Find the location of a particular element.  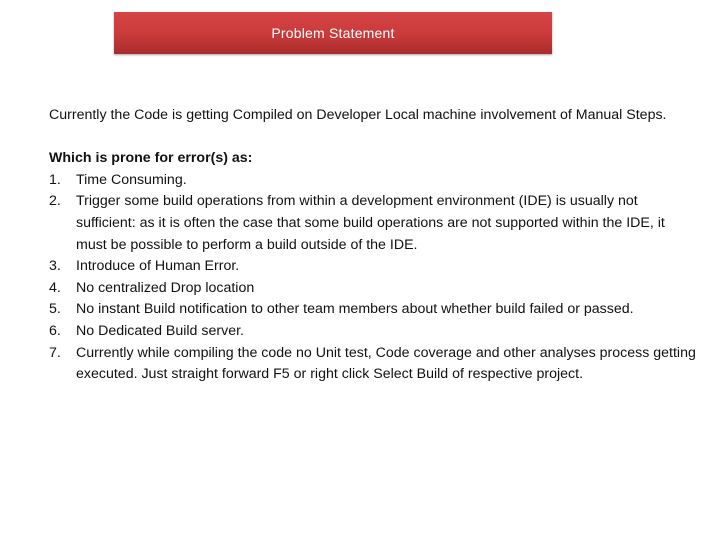

list-item-number: 3. is located at coordinates (55, 266).